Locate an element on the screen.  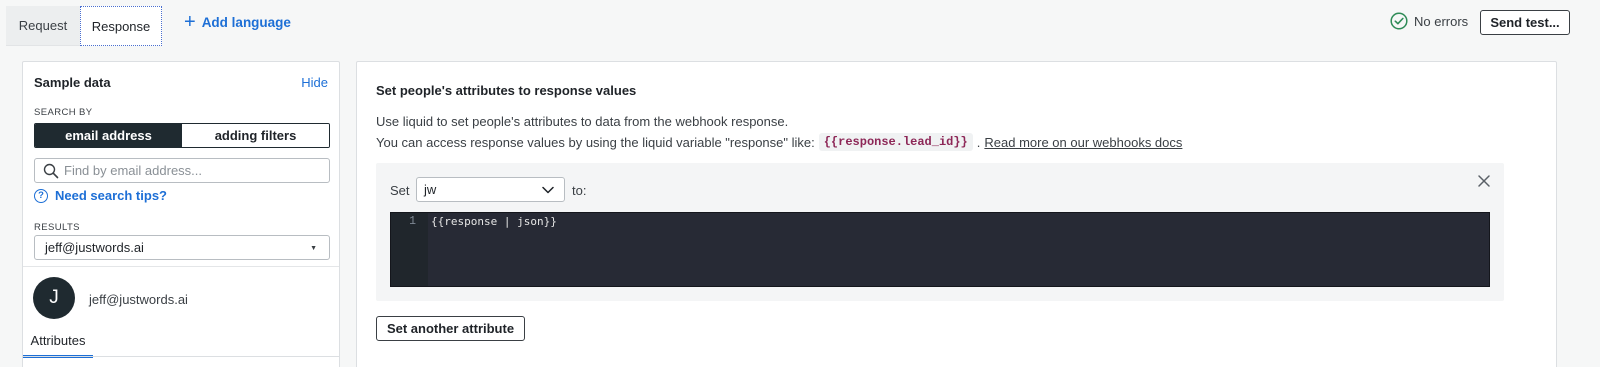
add-language-button: + Add language is located at coordinates (237, 22).